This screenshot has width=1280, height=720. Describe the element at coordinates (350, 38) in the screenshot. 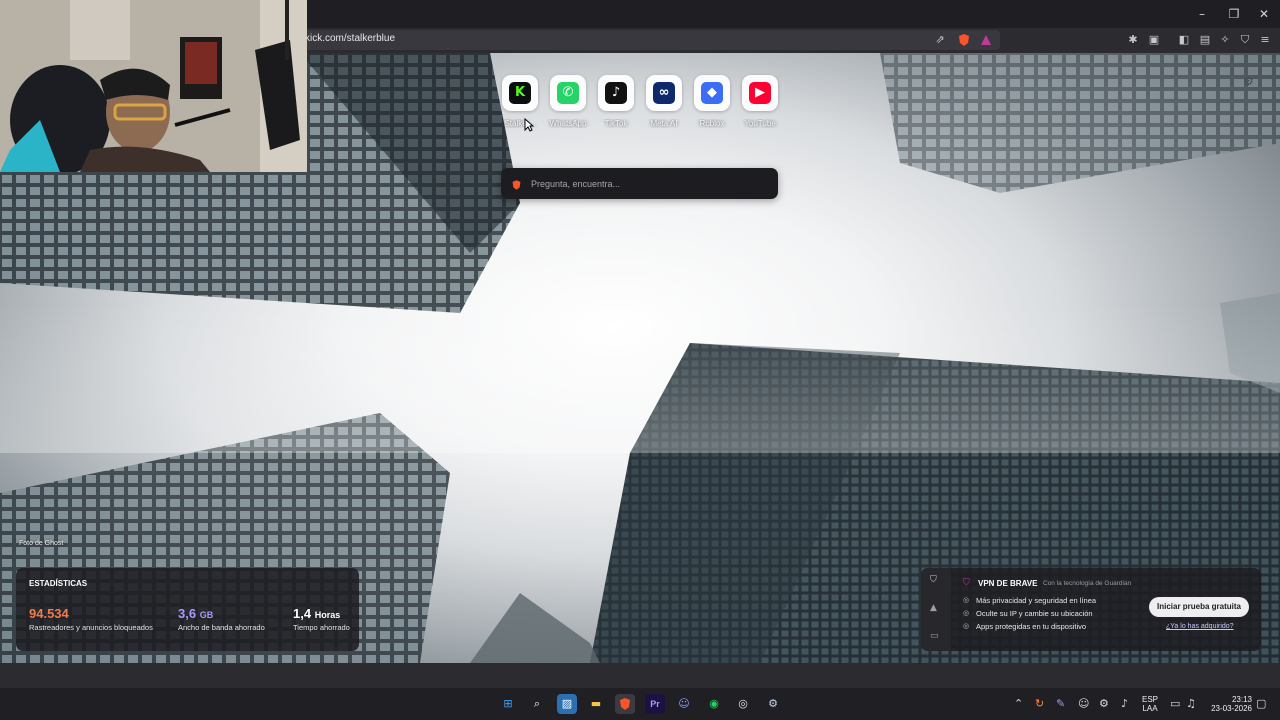

I see `url-text: kick.com/stalkerblue` at that location.